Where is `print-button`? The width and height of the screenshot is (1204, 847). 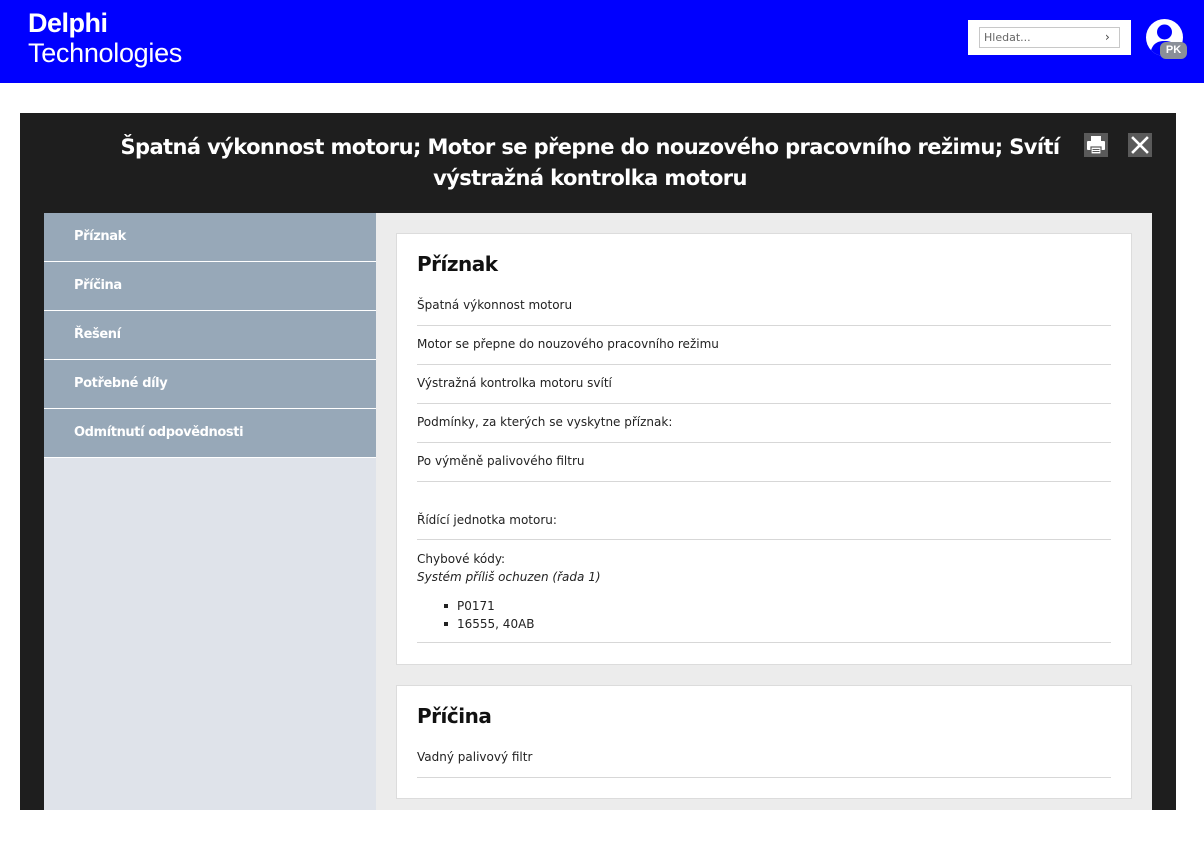
print-button is located at coordinates (1096, 145).